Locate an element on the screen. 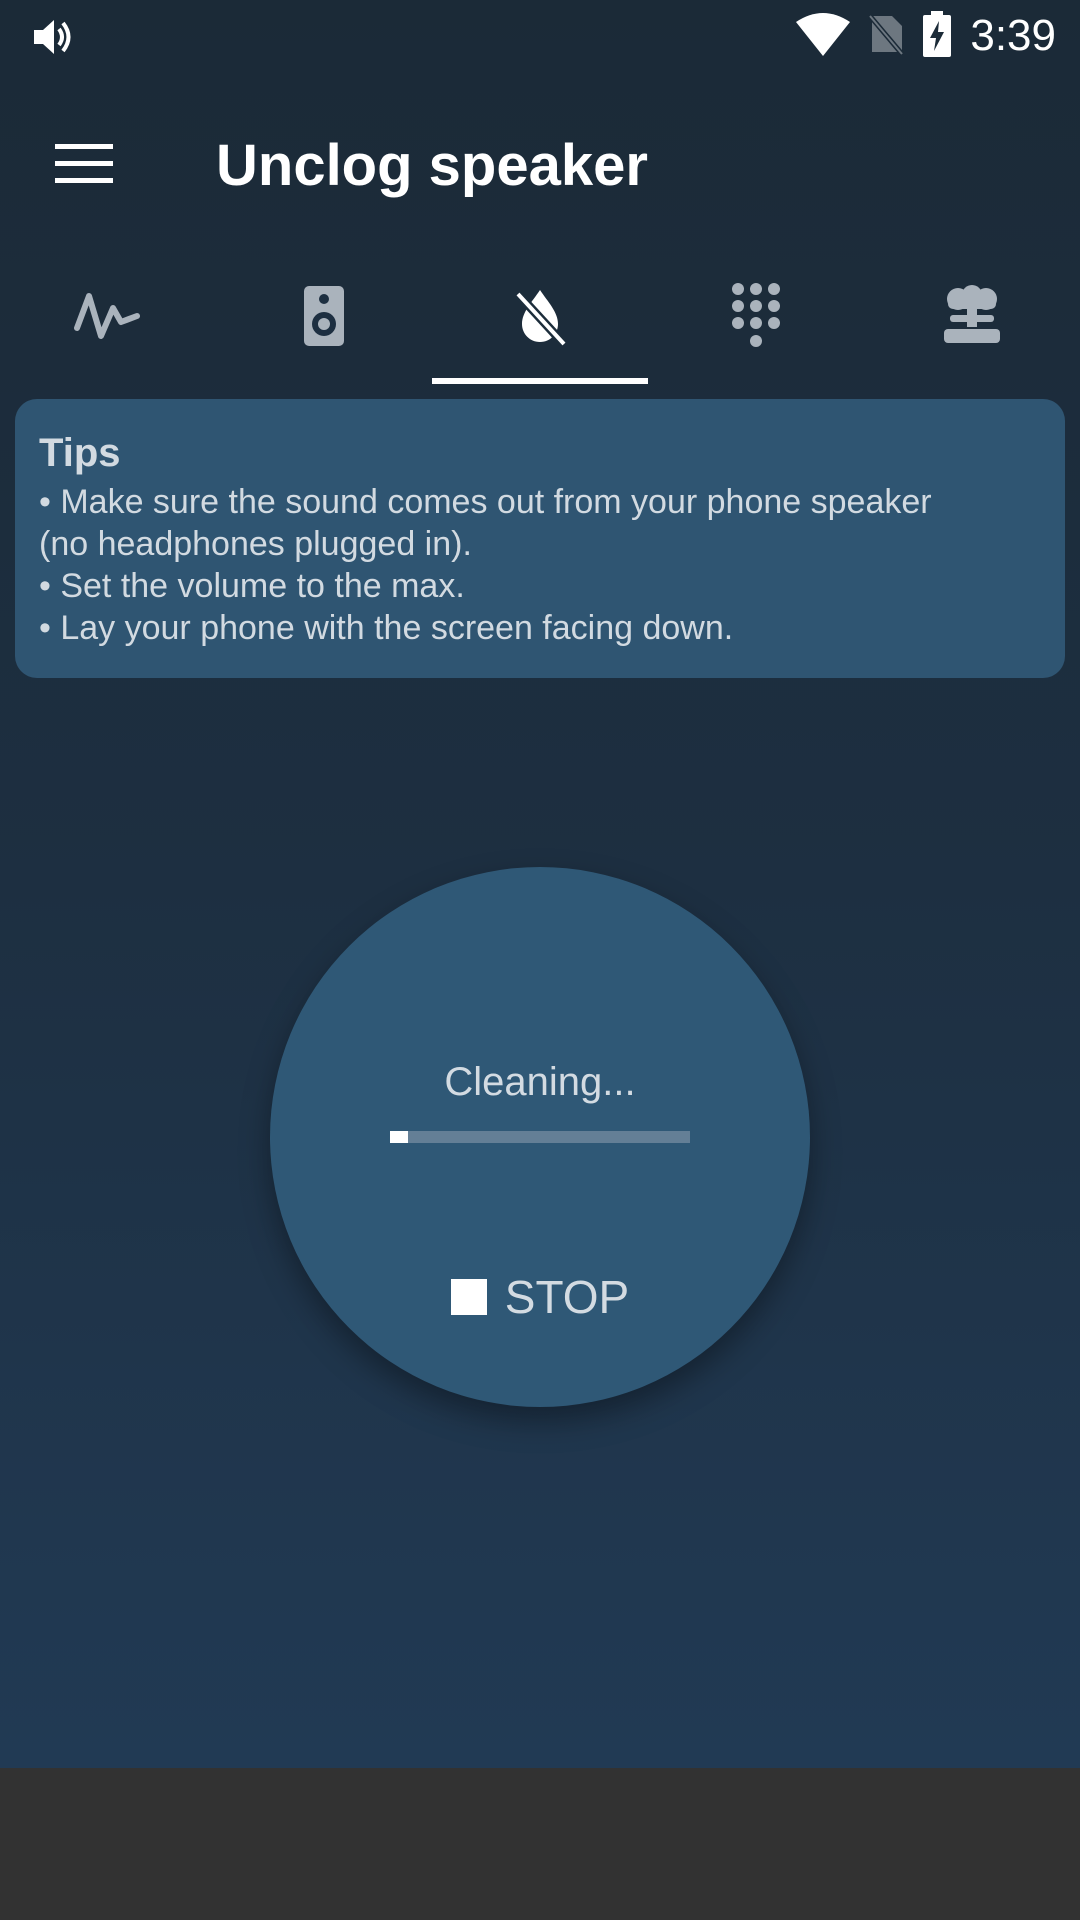 The width and height of the screenshot is (1080, 1920). stop-button: STOP is located at coordinates (540, 1297).